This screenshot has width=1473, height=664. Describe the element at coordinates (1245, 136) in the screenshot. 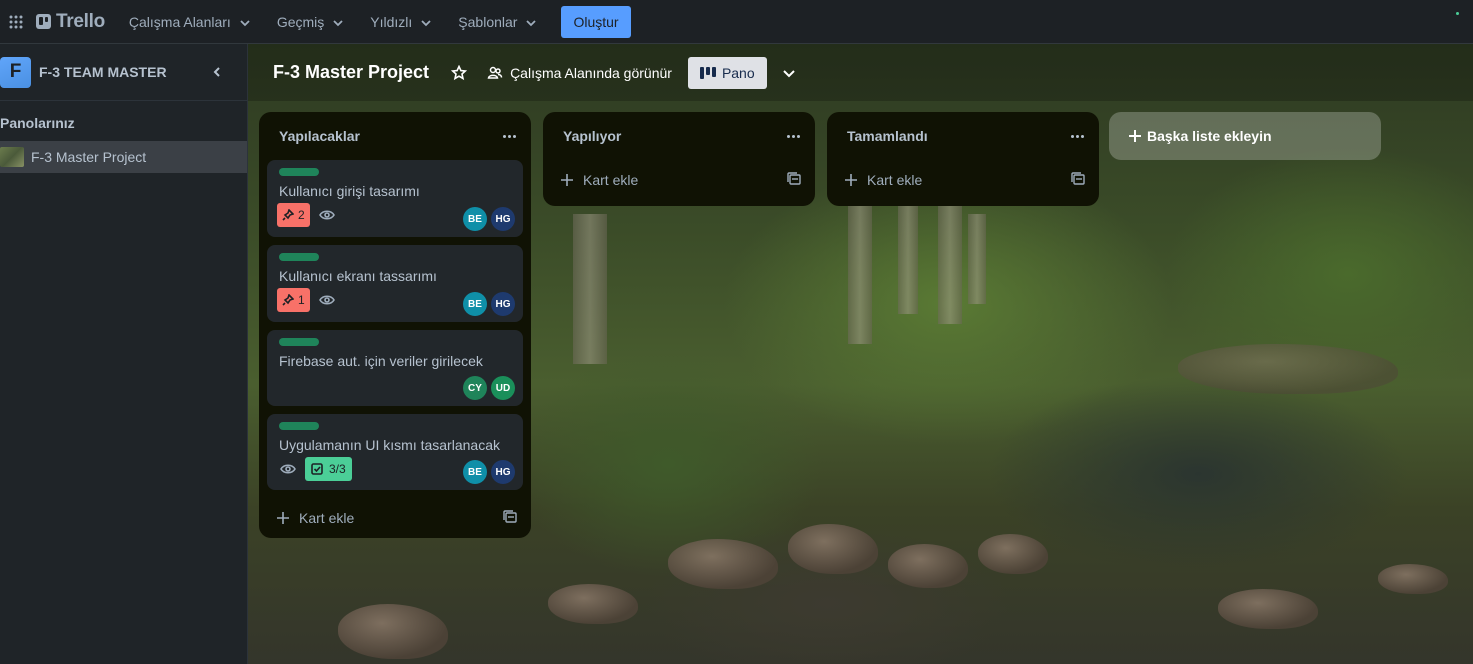

I see `add-list-button: Başka liste ekleyin` at that location.